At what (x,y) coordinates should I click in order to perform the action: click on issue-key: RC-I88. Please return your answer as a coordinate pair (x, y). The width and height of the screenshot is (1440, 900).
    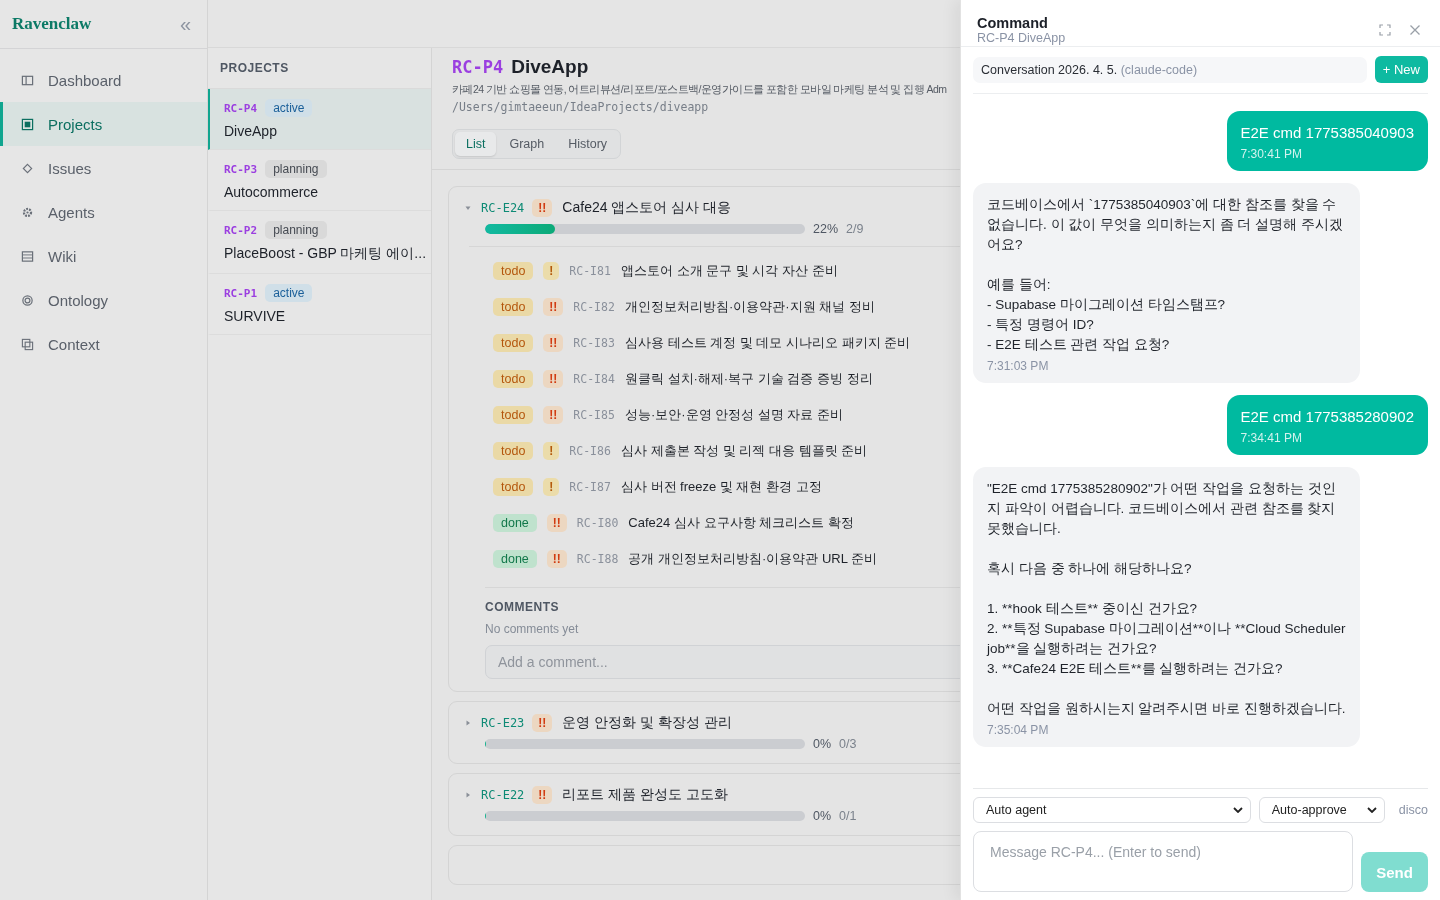
    Looking at the image, I should click on (597, 559).